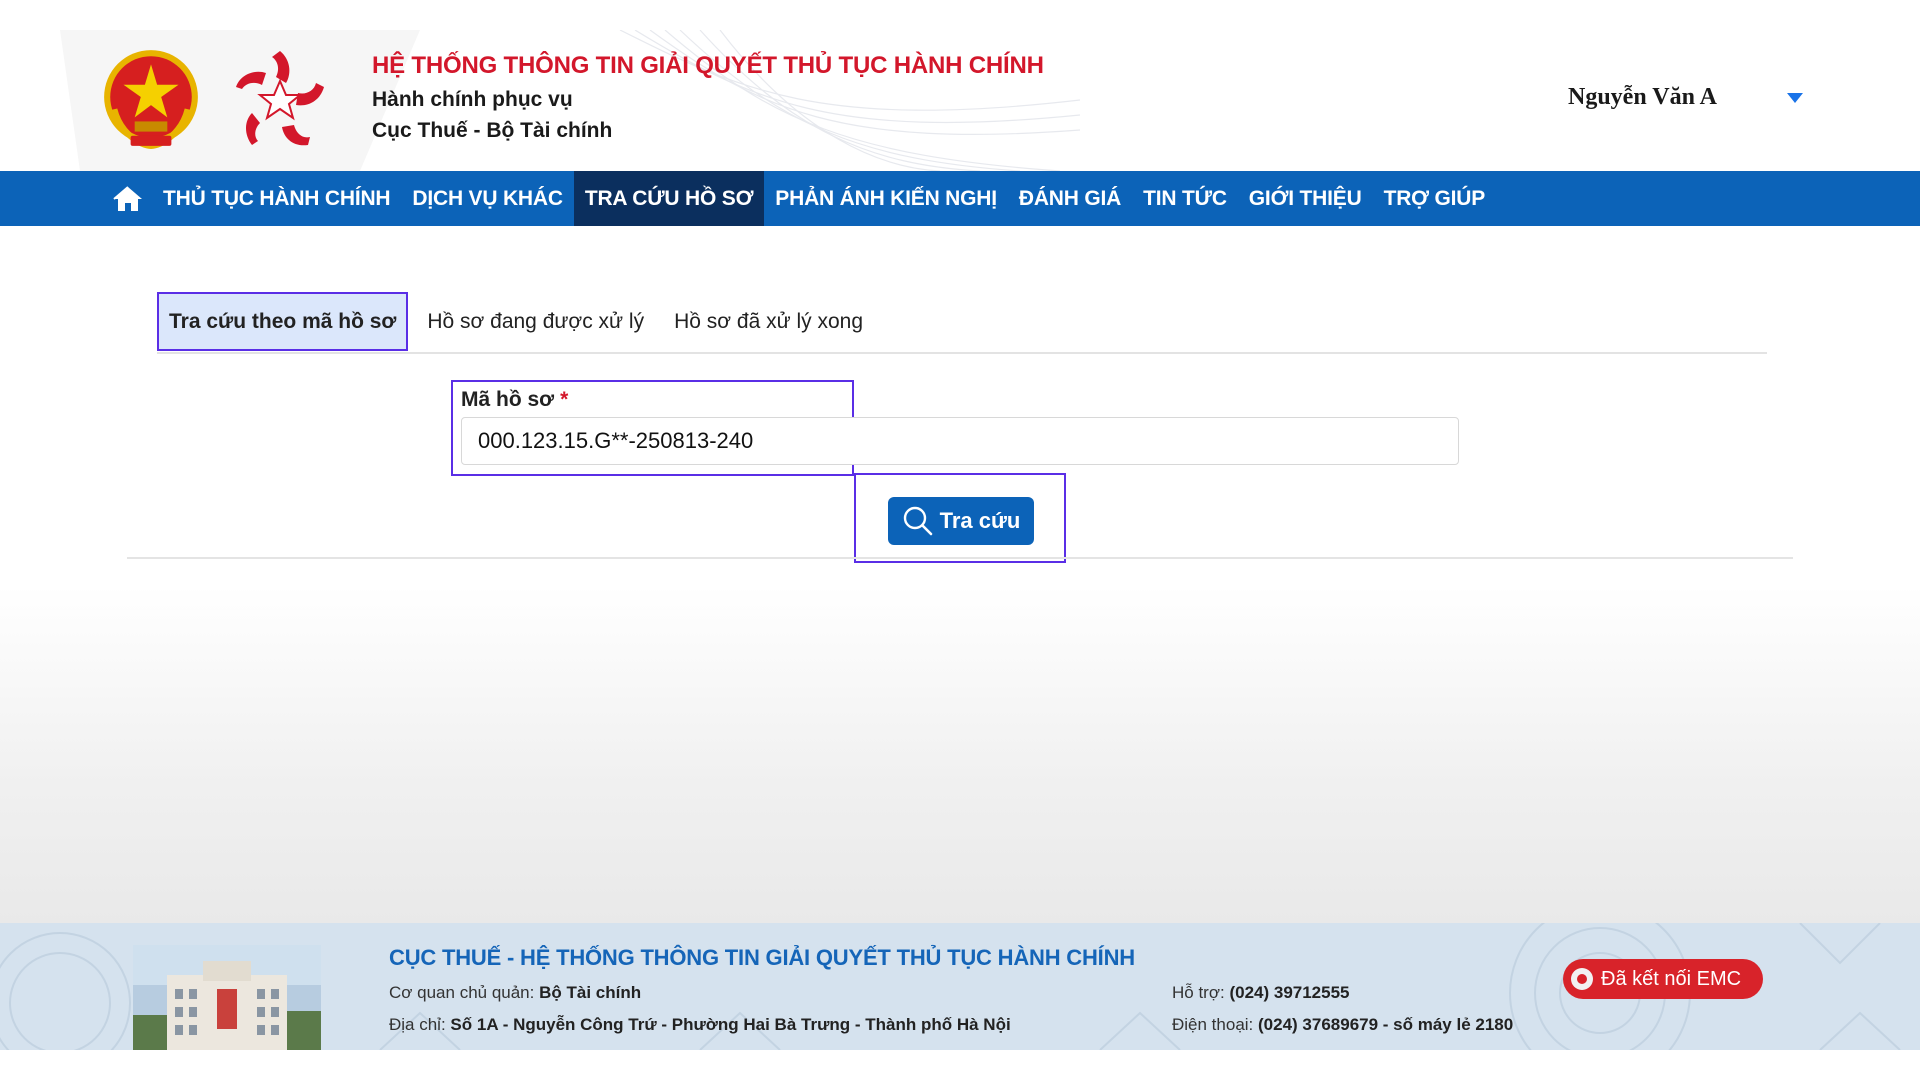 Image resolution: width=1920 pixels, height=1080 pixels. I want to click on tab-processing: Hồ sơ đang được xử lý, so click(535, 321).